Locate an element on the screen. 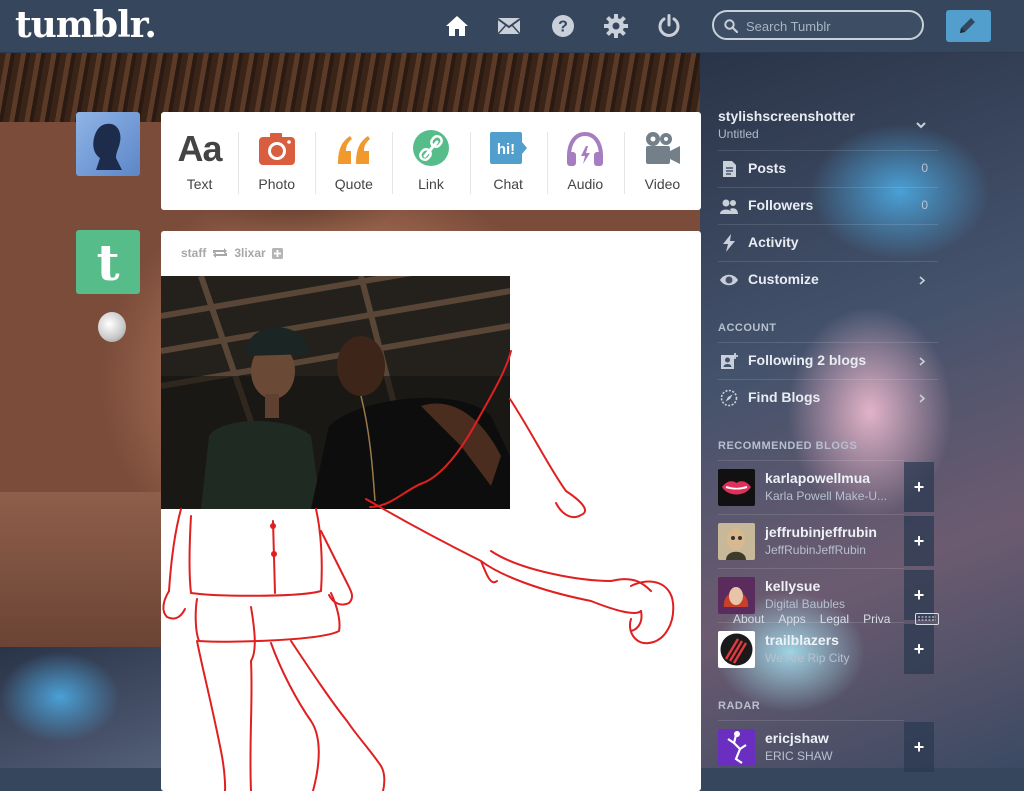  lips-icon is located at coordinates (736, 488).